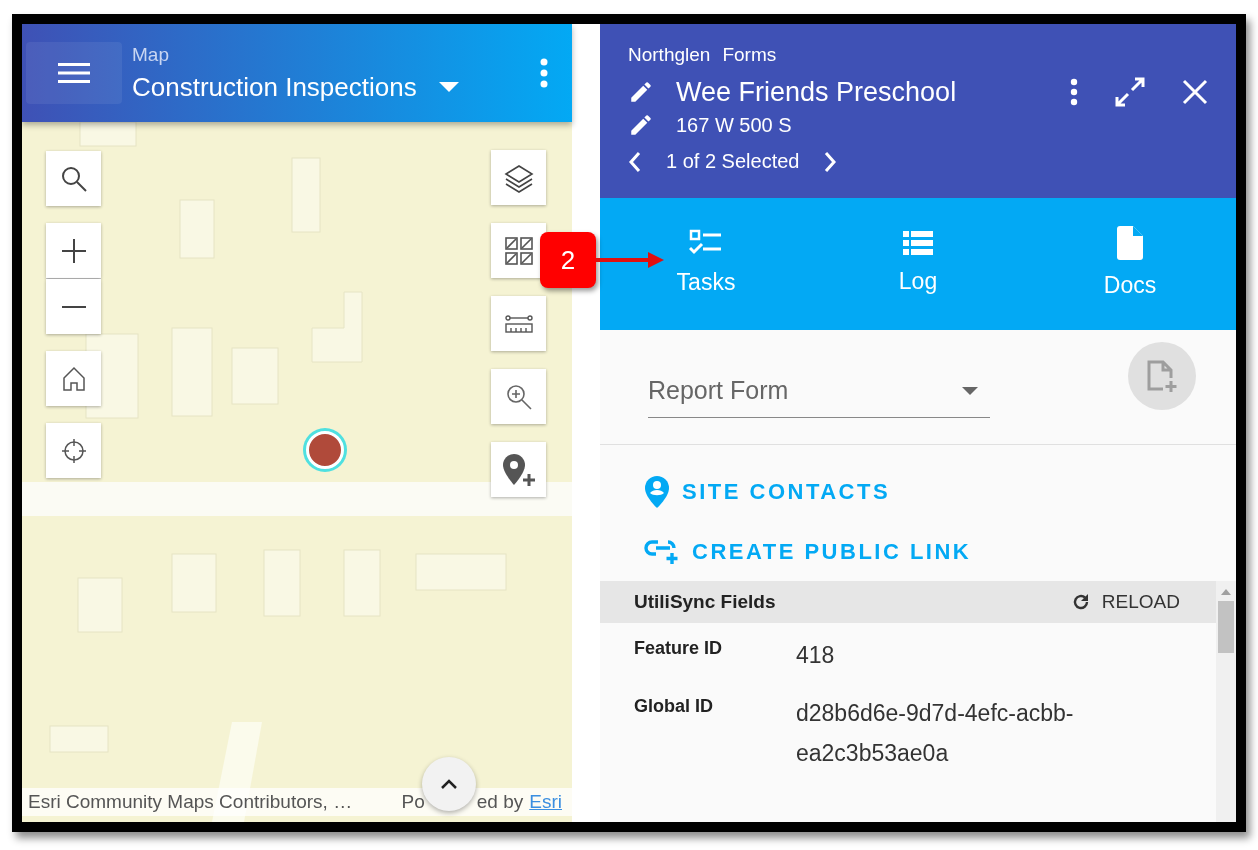 The image size is (1258, 850). What do you see at coordinates (1226, 701) in the screenshot?
I see `scrollbar` at bounding box center [1226, 701].